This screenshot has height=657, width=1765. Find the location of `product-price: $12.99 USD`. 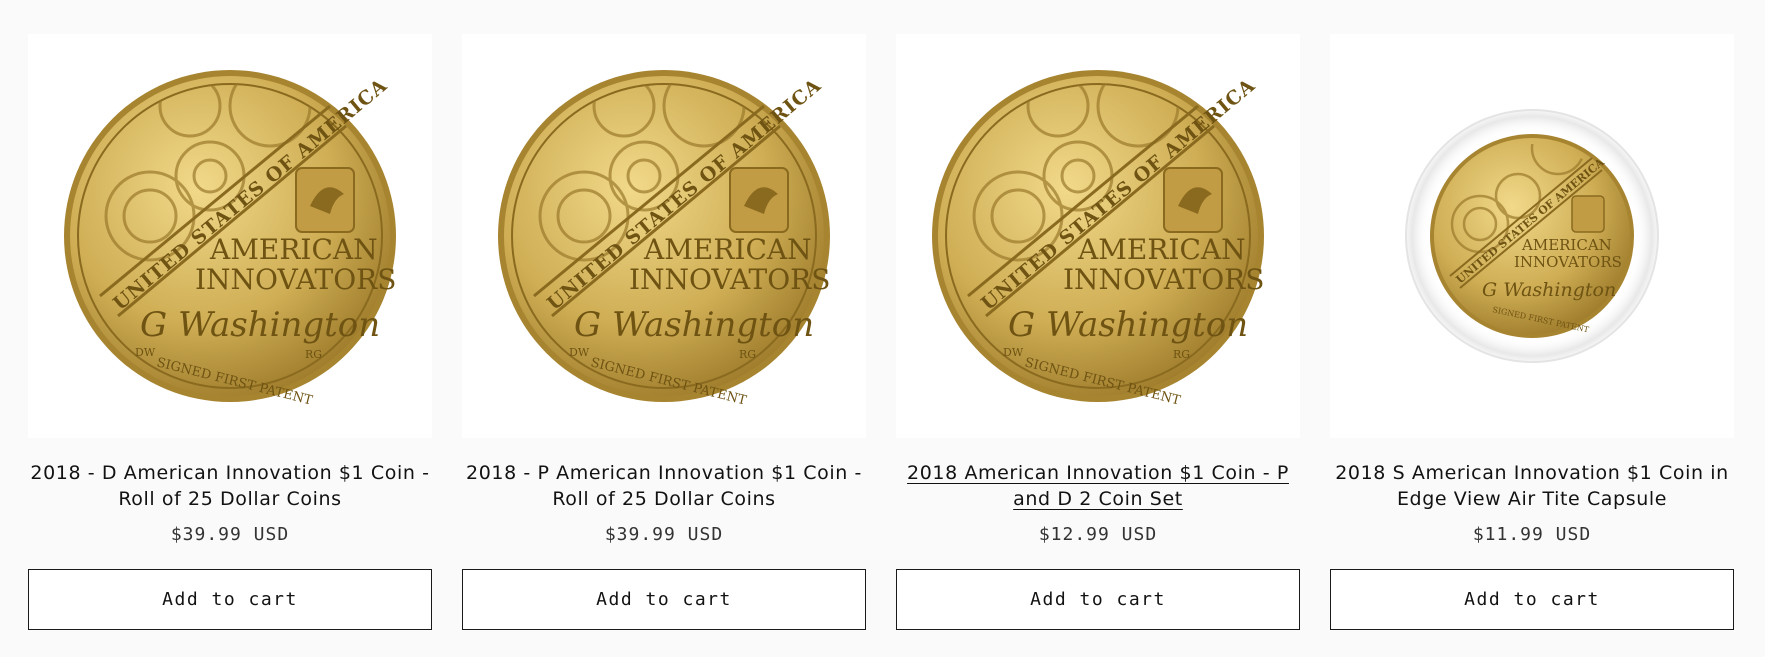

product-price: $12.99 USD is located at coordinates (1098, 534).